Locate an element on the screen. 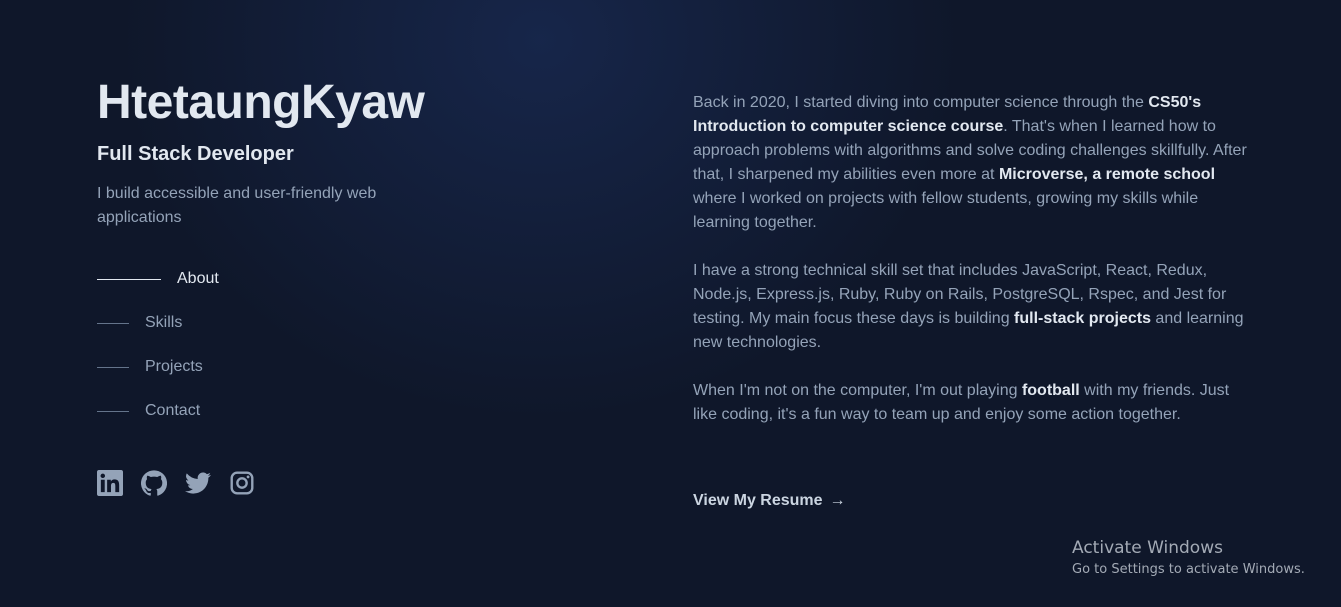  nav-item-label: Projects is located at coordinates (174, 366).